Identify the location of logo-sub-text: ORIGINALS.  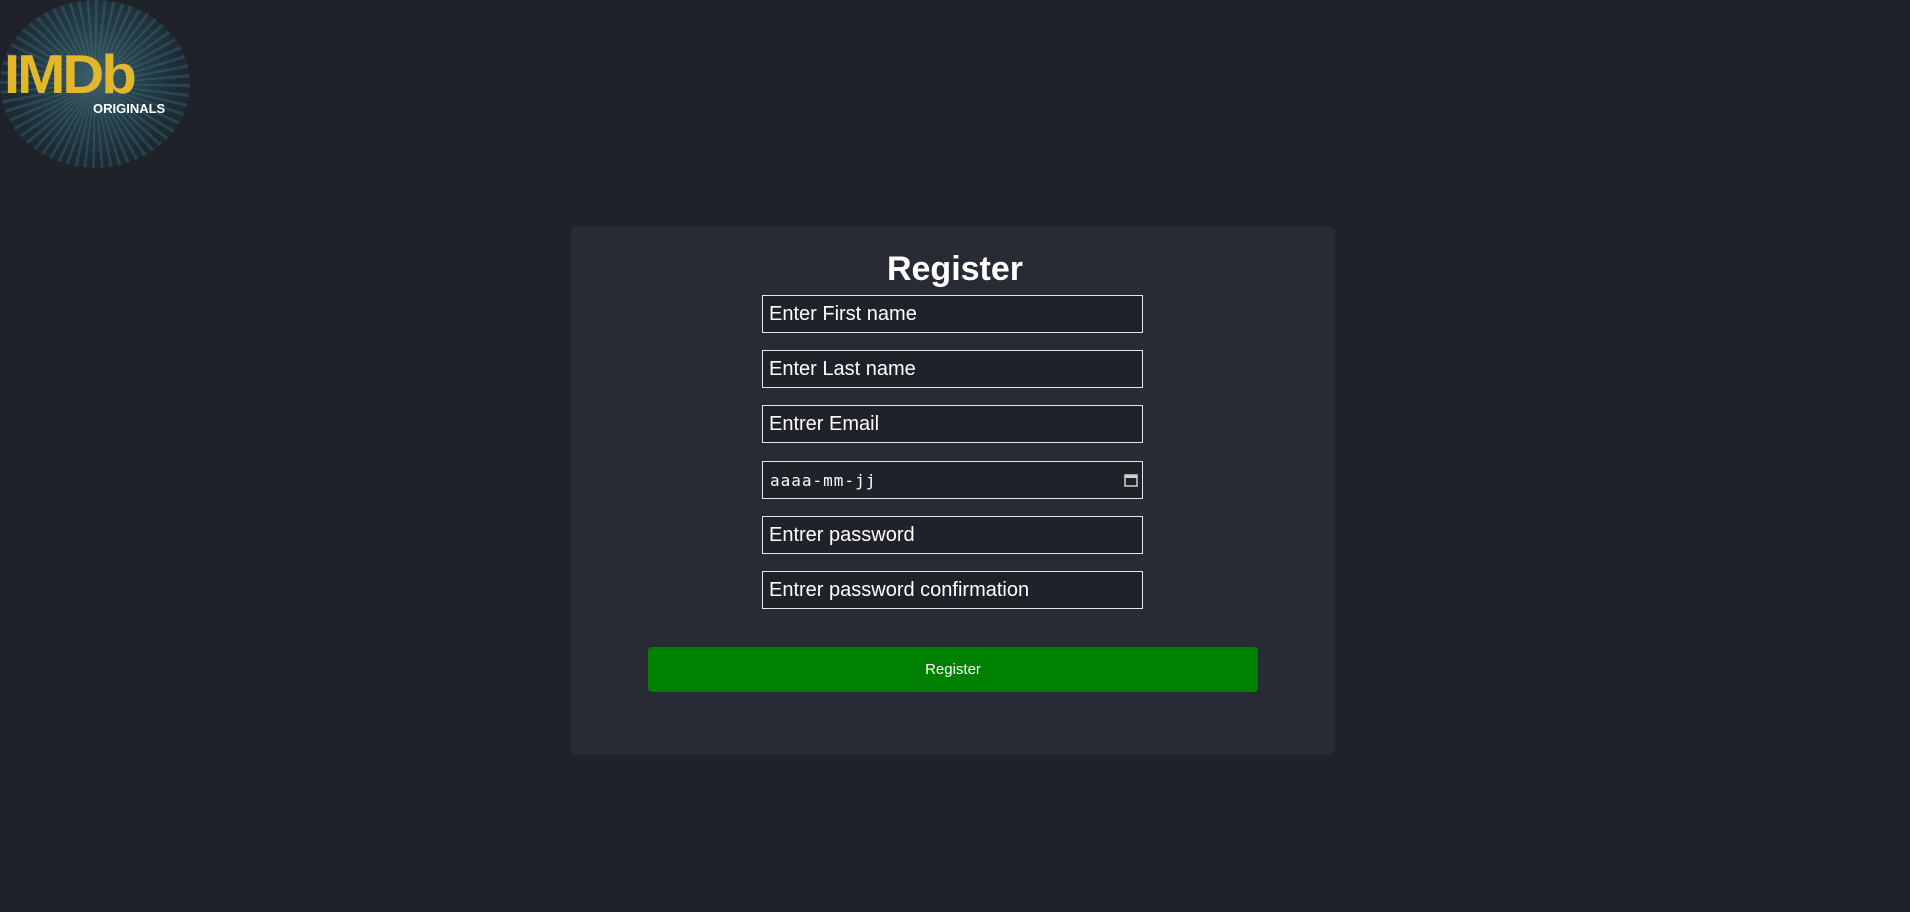
(129, 108).